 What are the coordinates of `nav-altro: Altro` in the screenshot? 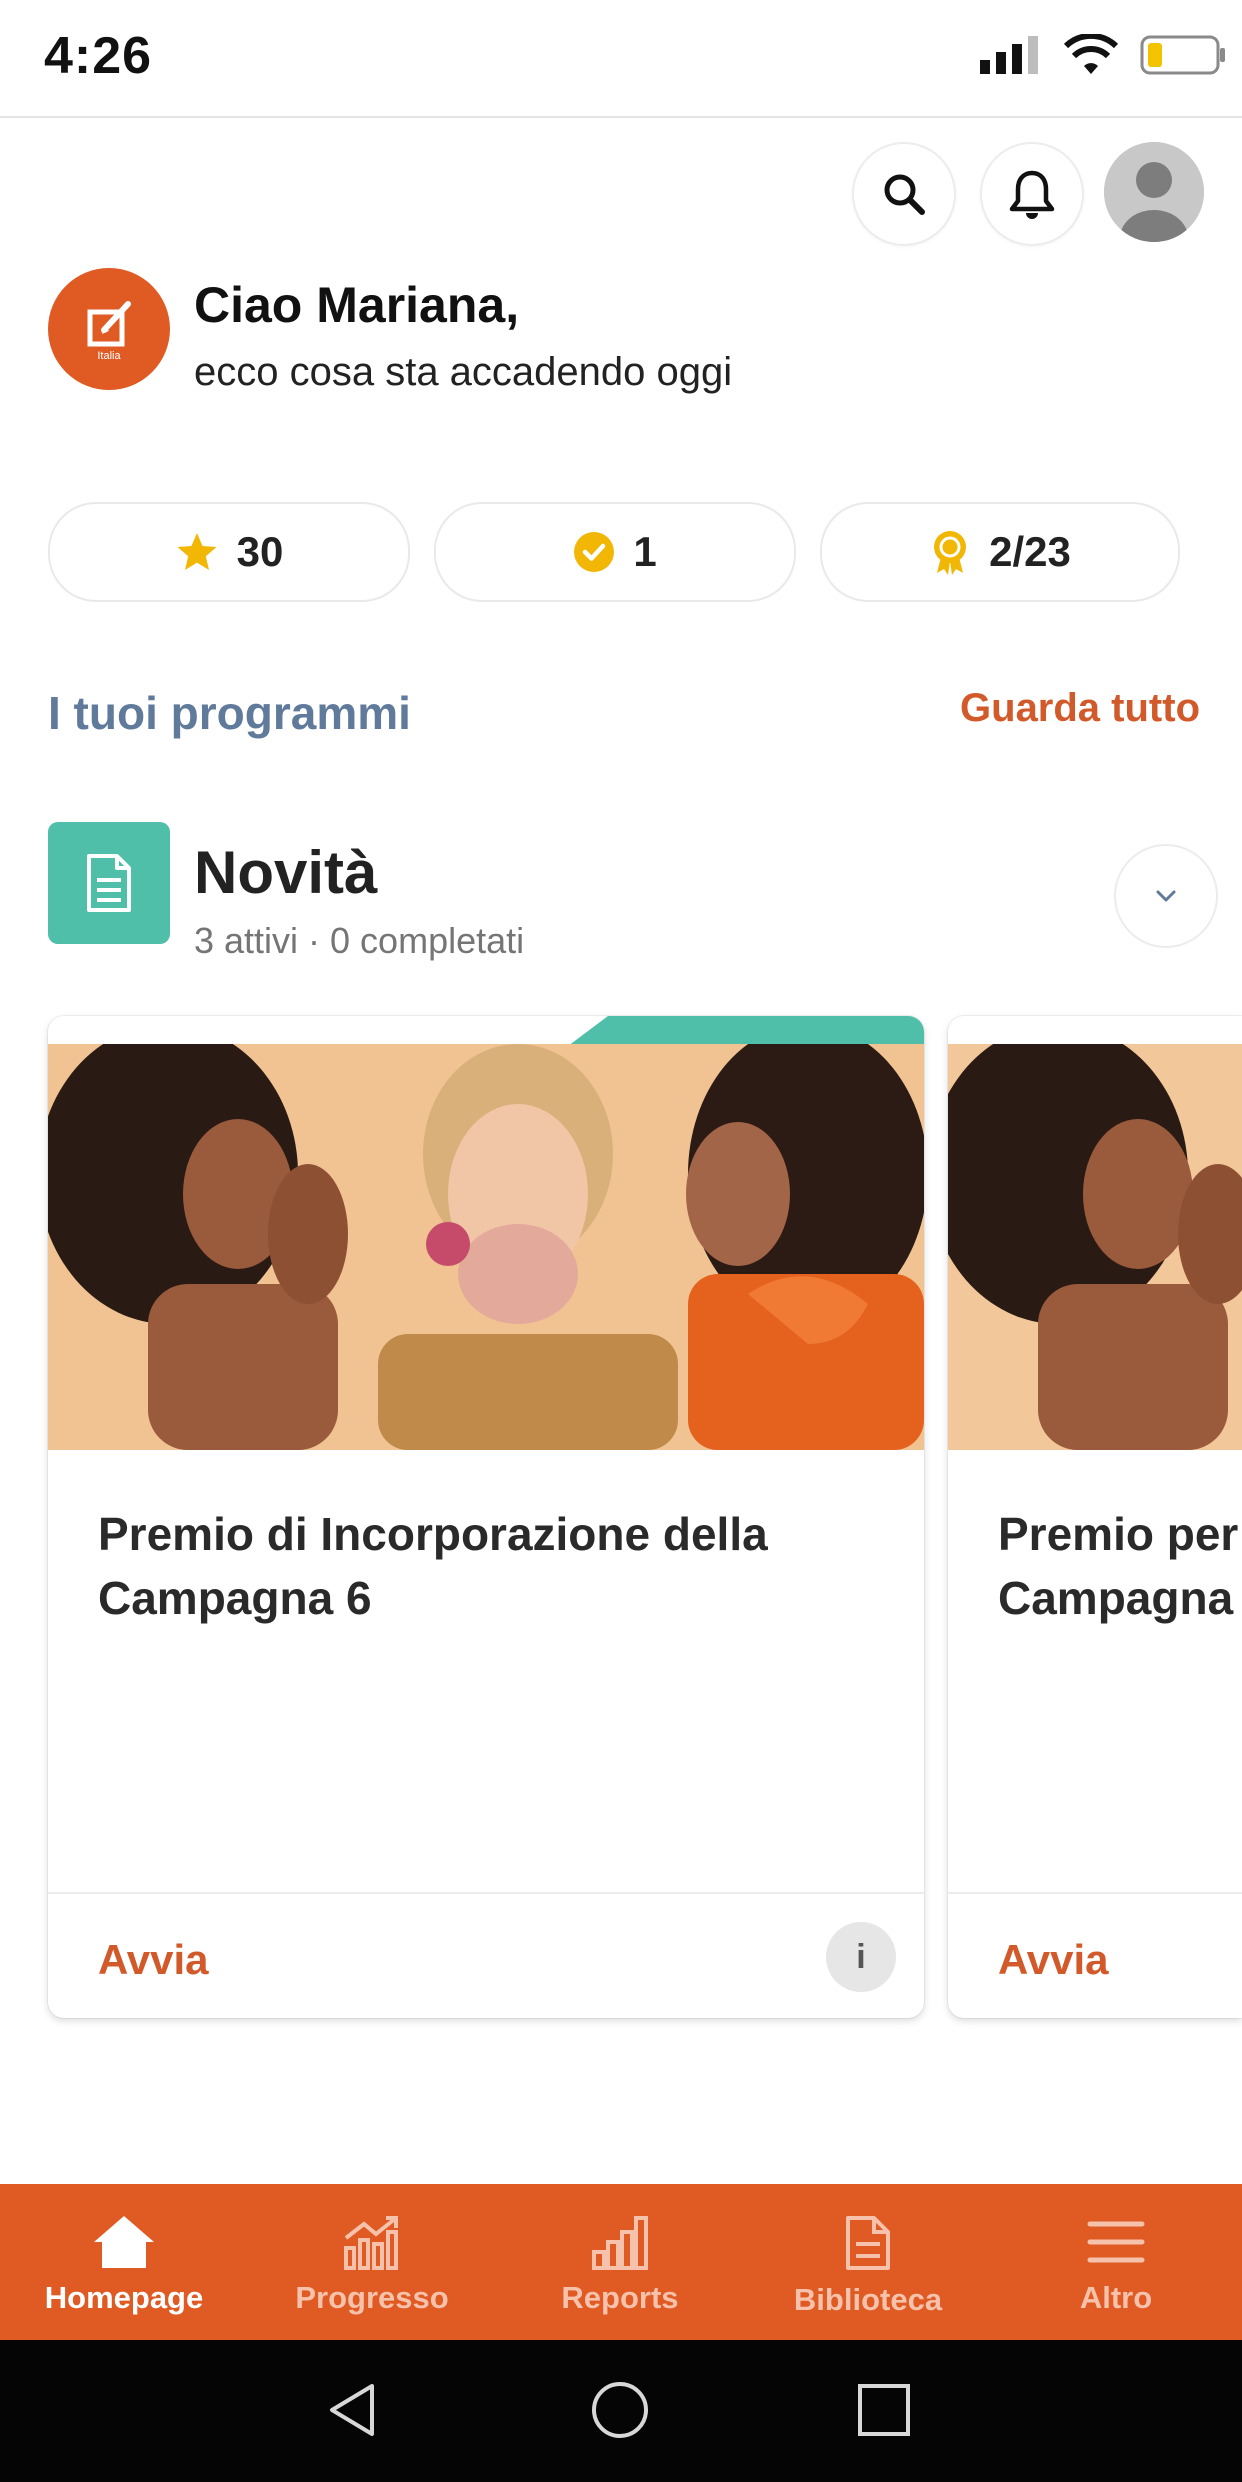 It's located at (1116, 2262).